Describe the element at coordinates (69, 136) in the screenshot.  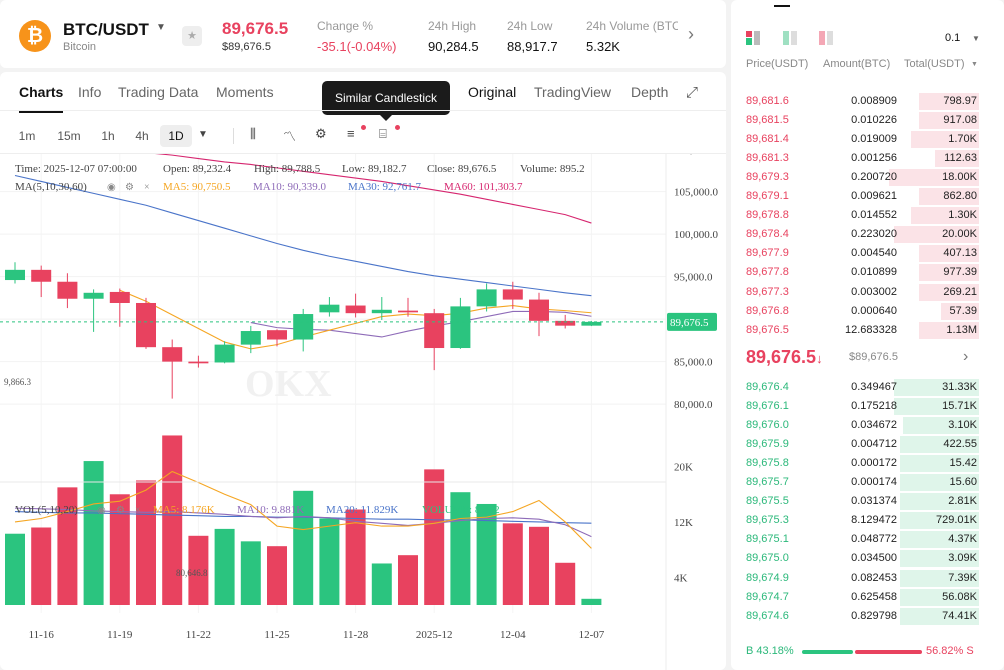
I see `timeframe-15m: 15m` at that location.